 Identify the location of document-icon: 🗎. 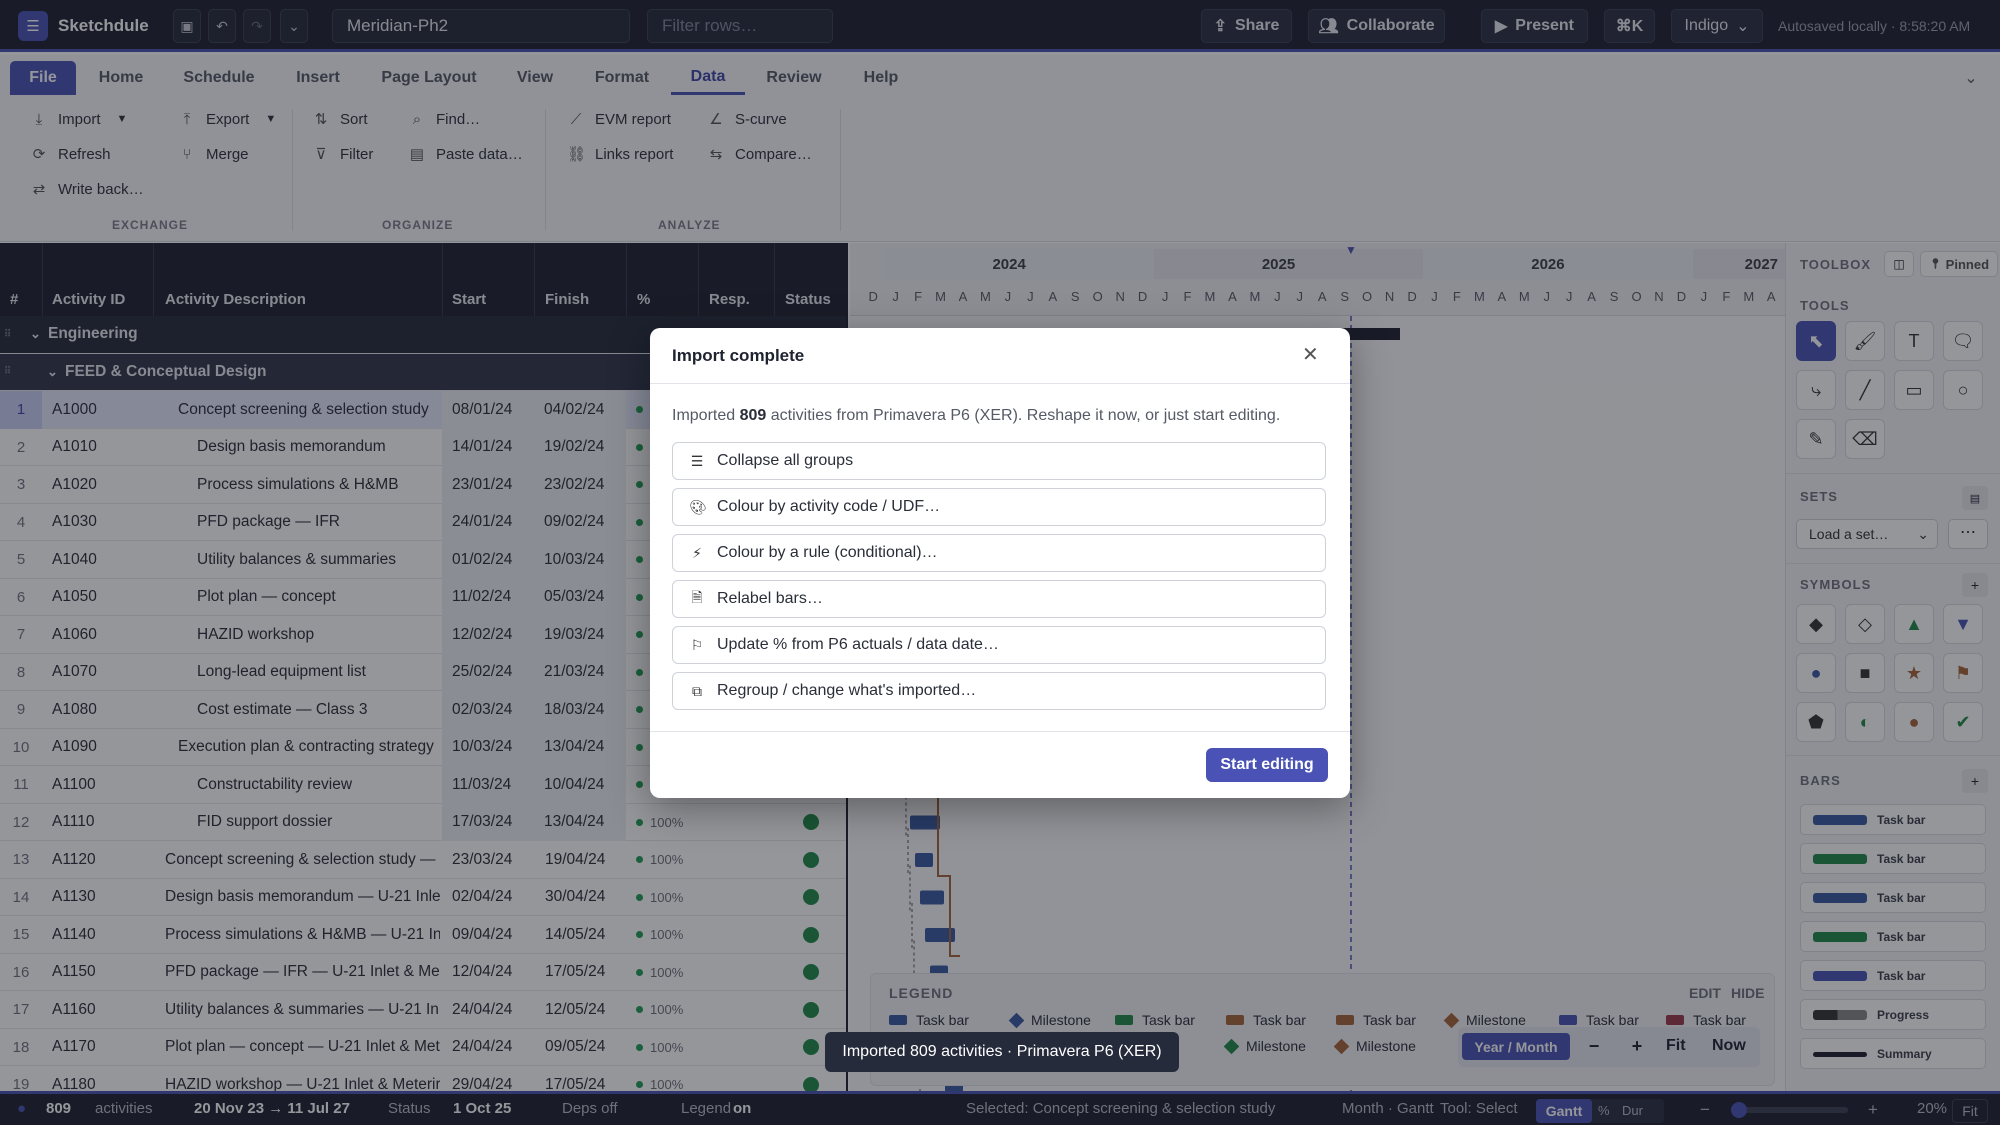
(697, 597).